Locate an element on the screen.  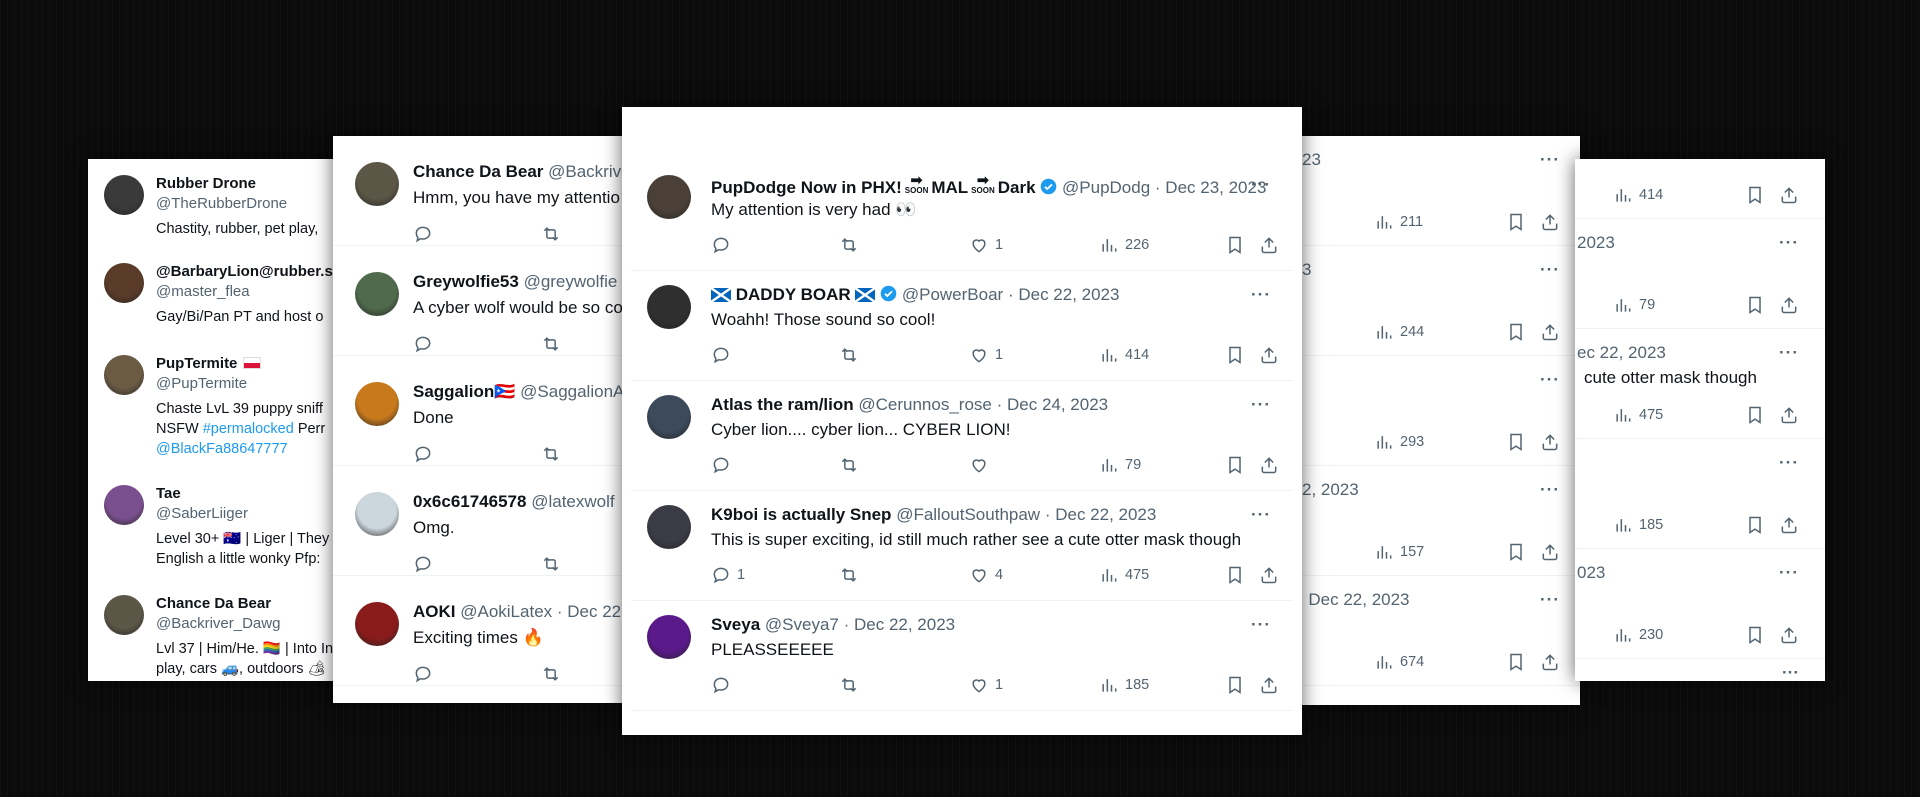
tweet-date: · Dec 24, 2023 is located at coordinates (1053, 404).